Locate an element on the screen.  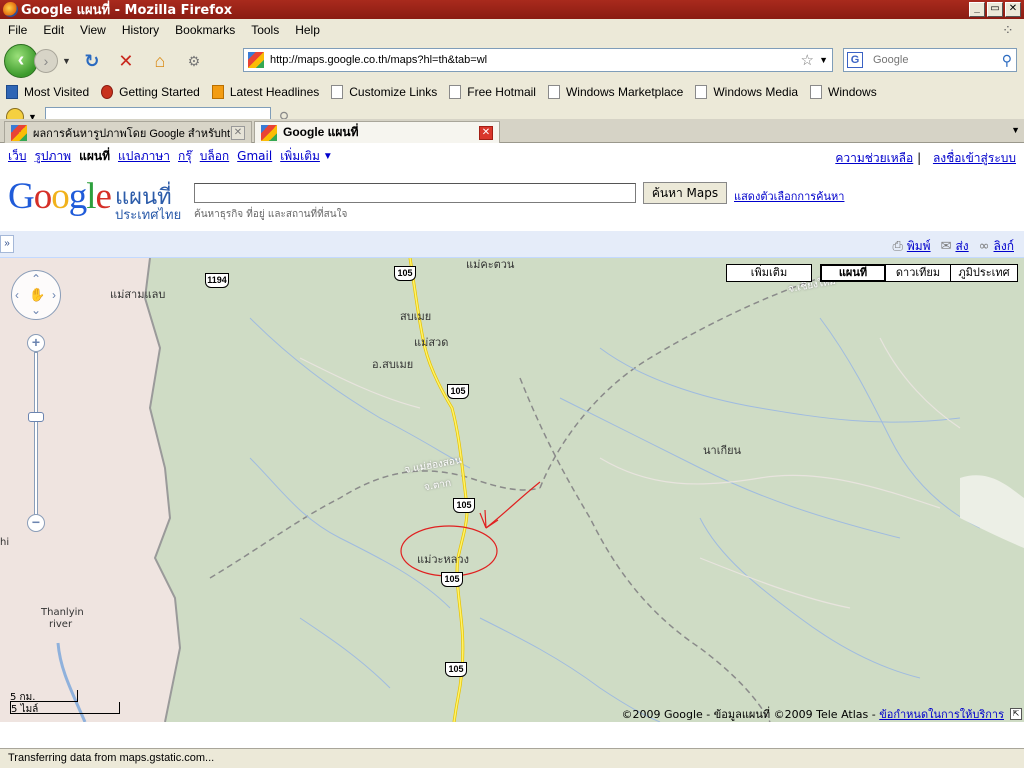
history-dropdown-icon: ▼ is located at coordinates (66, 61).